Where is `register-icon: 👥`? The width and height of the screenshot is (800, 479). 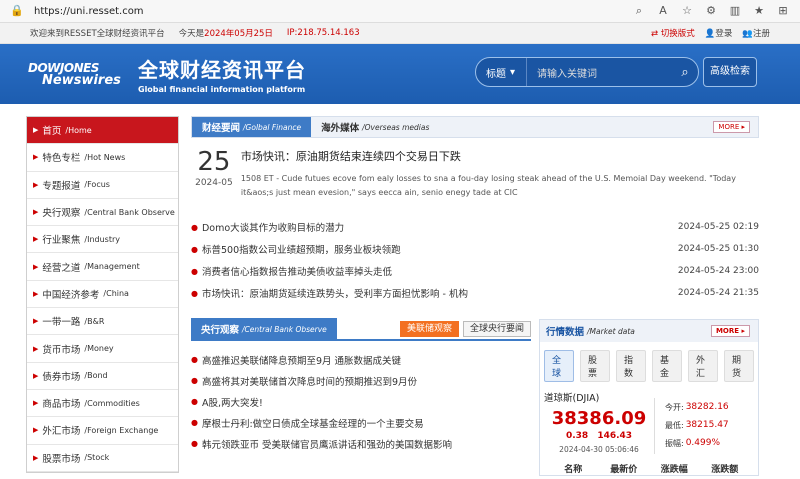 register-icon: 👥 is located at coordinates (747, 34).